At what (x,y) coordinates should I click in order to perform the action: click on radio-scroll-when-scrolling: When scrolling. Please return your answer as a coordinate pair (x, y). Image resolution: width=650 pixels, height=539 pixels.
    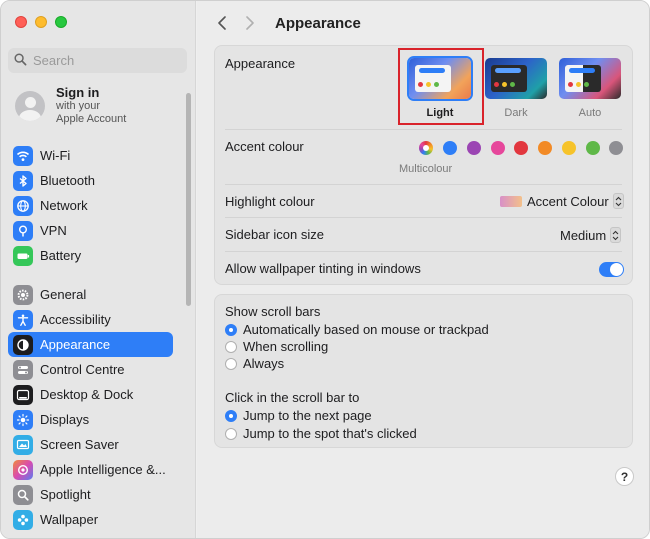
    Looking at the image, I should click on (276, 346).